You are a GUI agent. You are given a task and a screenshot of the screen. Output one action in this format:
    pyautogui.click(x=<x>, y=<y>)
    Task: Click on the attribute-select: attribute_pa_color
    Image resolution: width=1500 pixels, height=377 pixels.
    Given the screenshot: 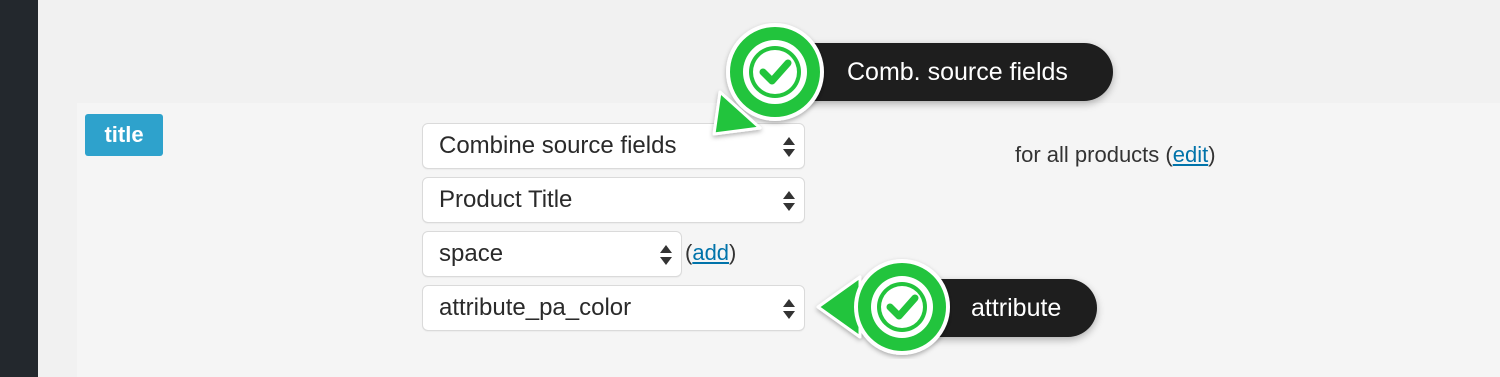 What is the action you would take?
    pyautogui.click(x=613, y=308)
    